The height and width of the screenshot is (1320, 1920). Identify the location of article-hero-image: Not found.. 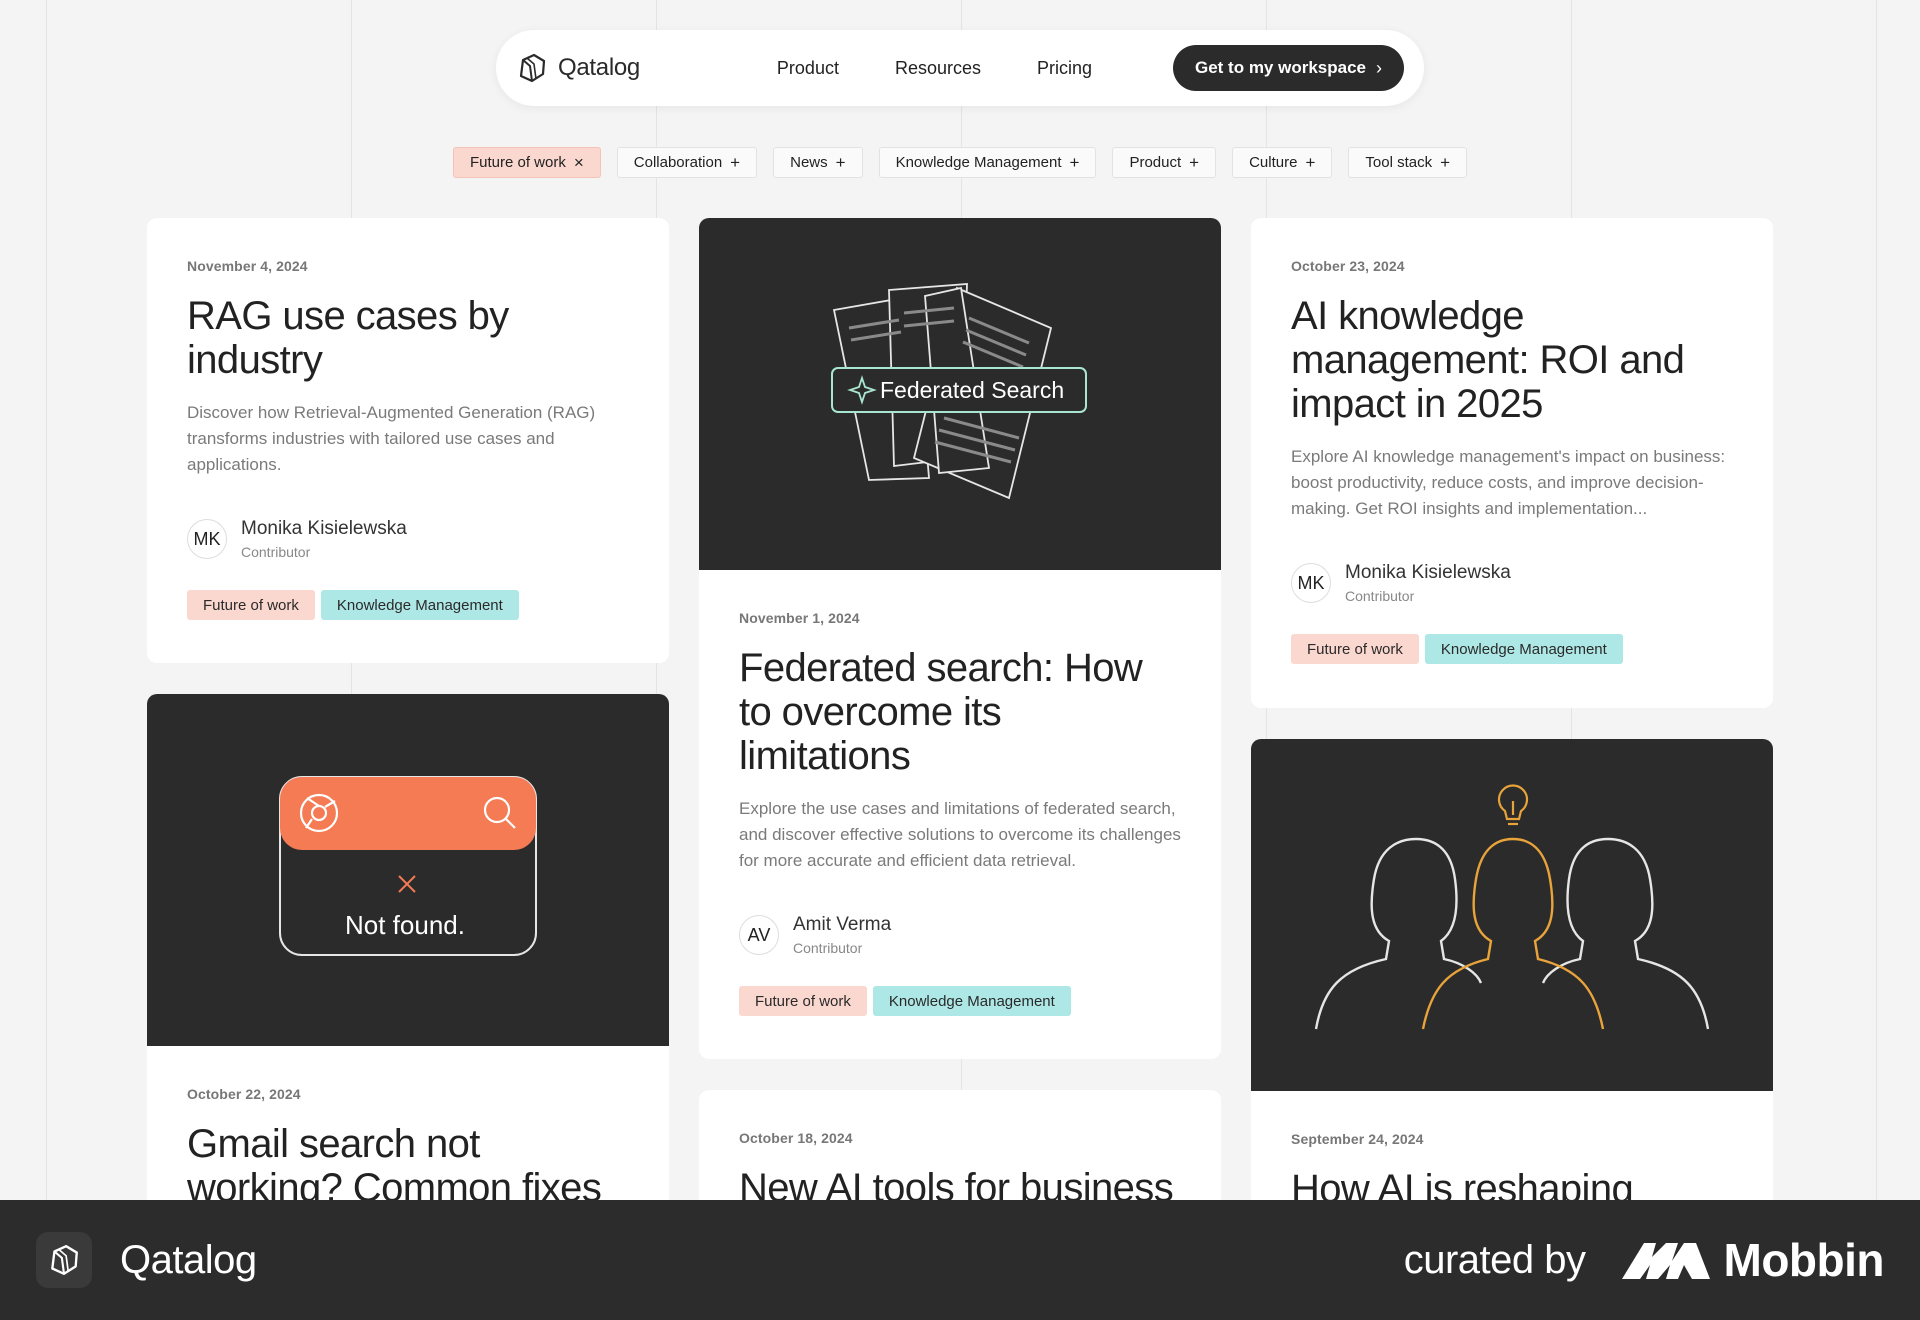
(408, 870).